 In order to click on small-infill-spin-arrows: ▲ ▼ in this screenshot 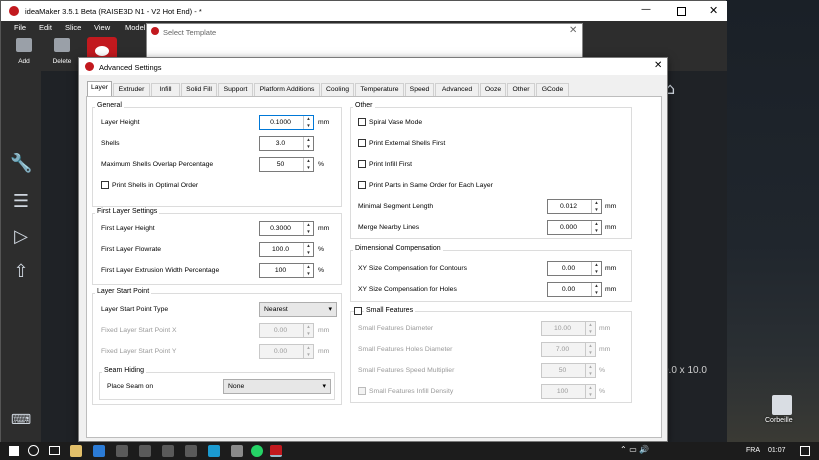, I will do `click(590, 391)`.